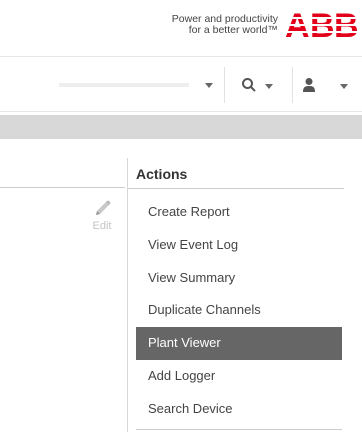  I want to click on selector-dropdown, so click(135, 85).